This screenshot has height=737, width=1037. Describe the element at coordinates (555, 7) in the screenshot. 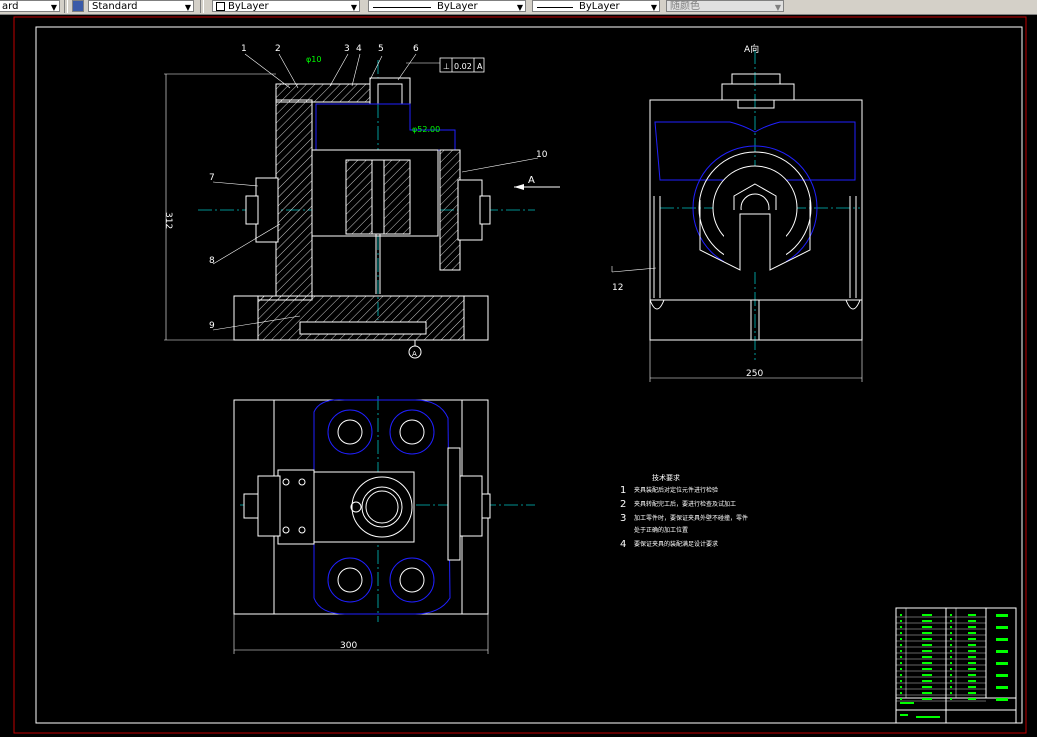

I see `lineweight-sample` at that location.